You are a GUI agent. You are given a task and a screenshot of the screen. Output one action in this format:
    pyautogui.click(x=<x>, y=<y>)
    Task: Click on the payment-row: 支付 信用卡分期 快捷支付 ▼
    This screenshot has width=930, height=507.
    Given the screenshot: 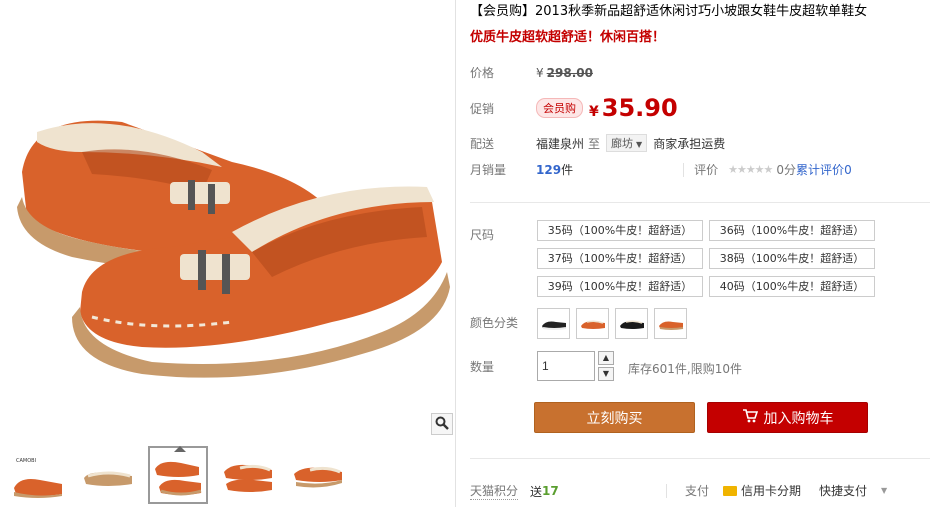 What is the action you would take?
    pyautogui.click(x=776, y=490)
    